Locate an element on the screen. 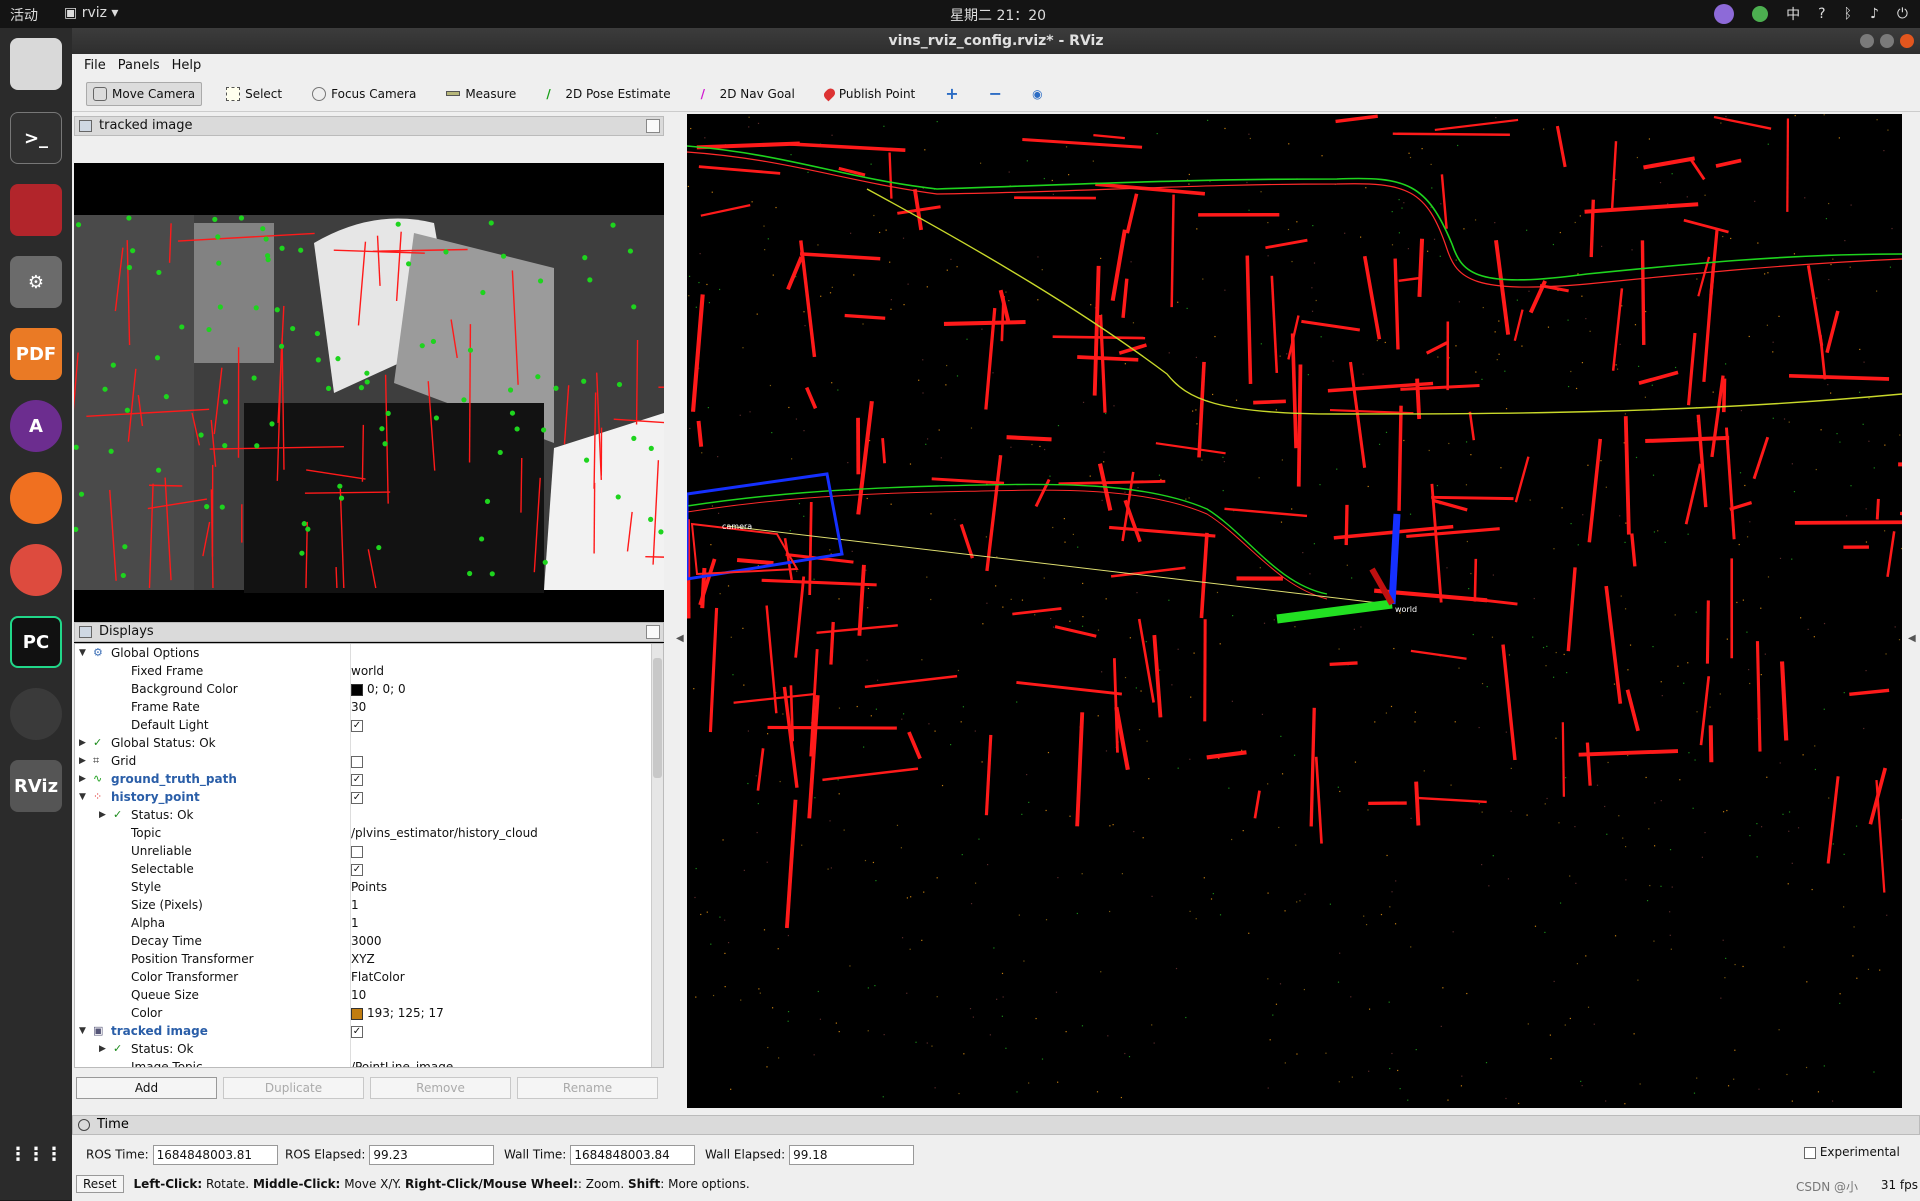 The image size is (1920, 1201). select-tool: Select is located at coordinates (254, 94).